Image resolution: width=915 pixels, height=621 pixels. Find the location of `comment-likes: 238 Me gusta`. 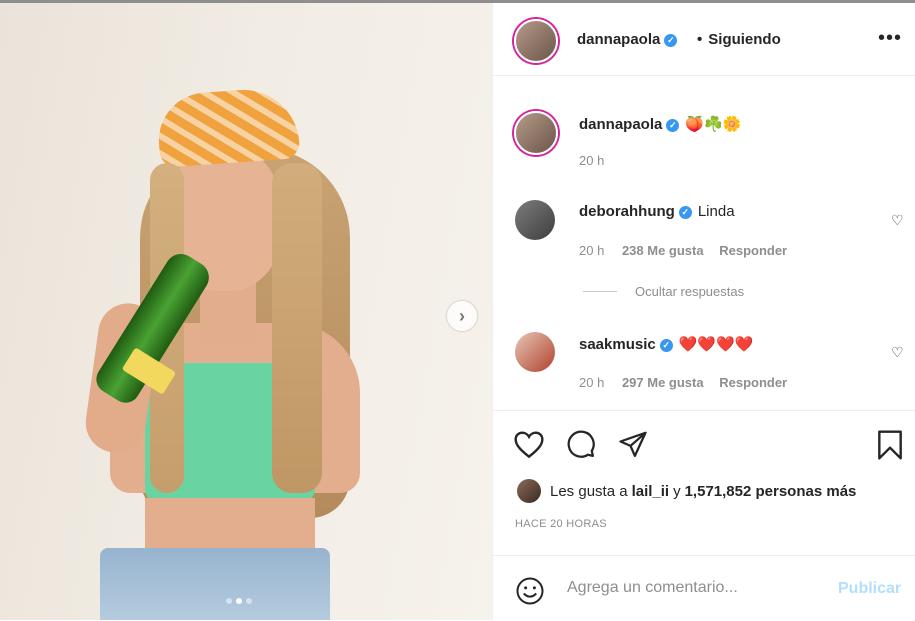

comment-likes: 238 Me gusta is located at coordinates (663, 250).